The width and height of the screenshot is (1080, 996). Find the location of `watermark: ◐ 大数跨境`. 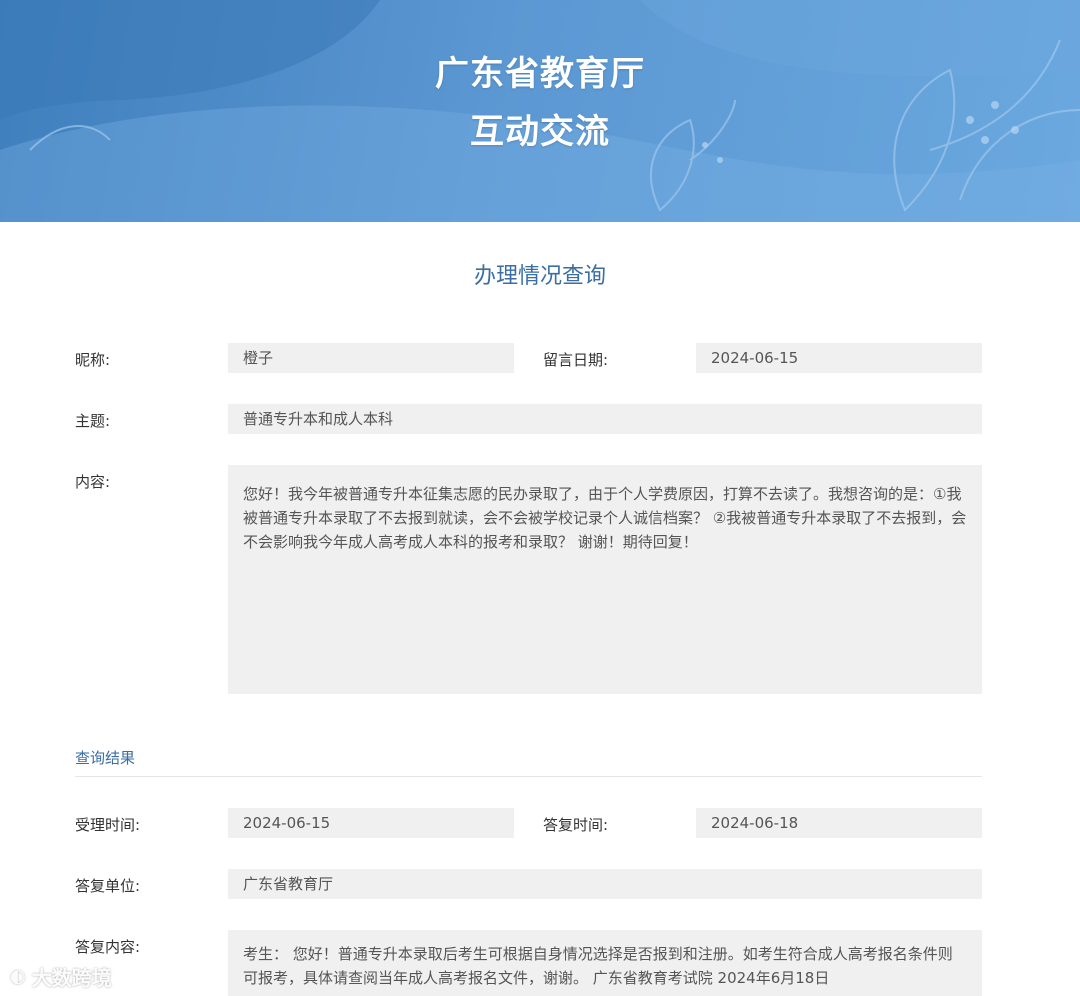

watermark: ◐ 大数跨境 is located at coordinates (61, 976).